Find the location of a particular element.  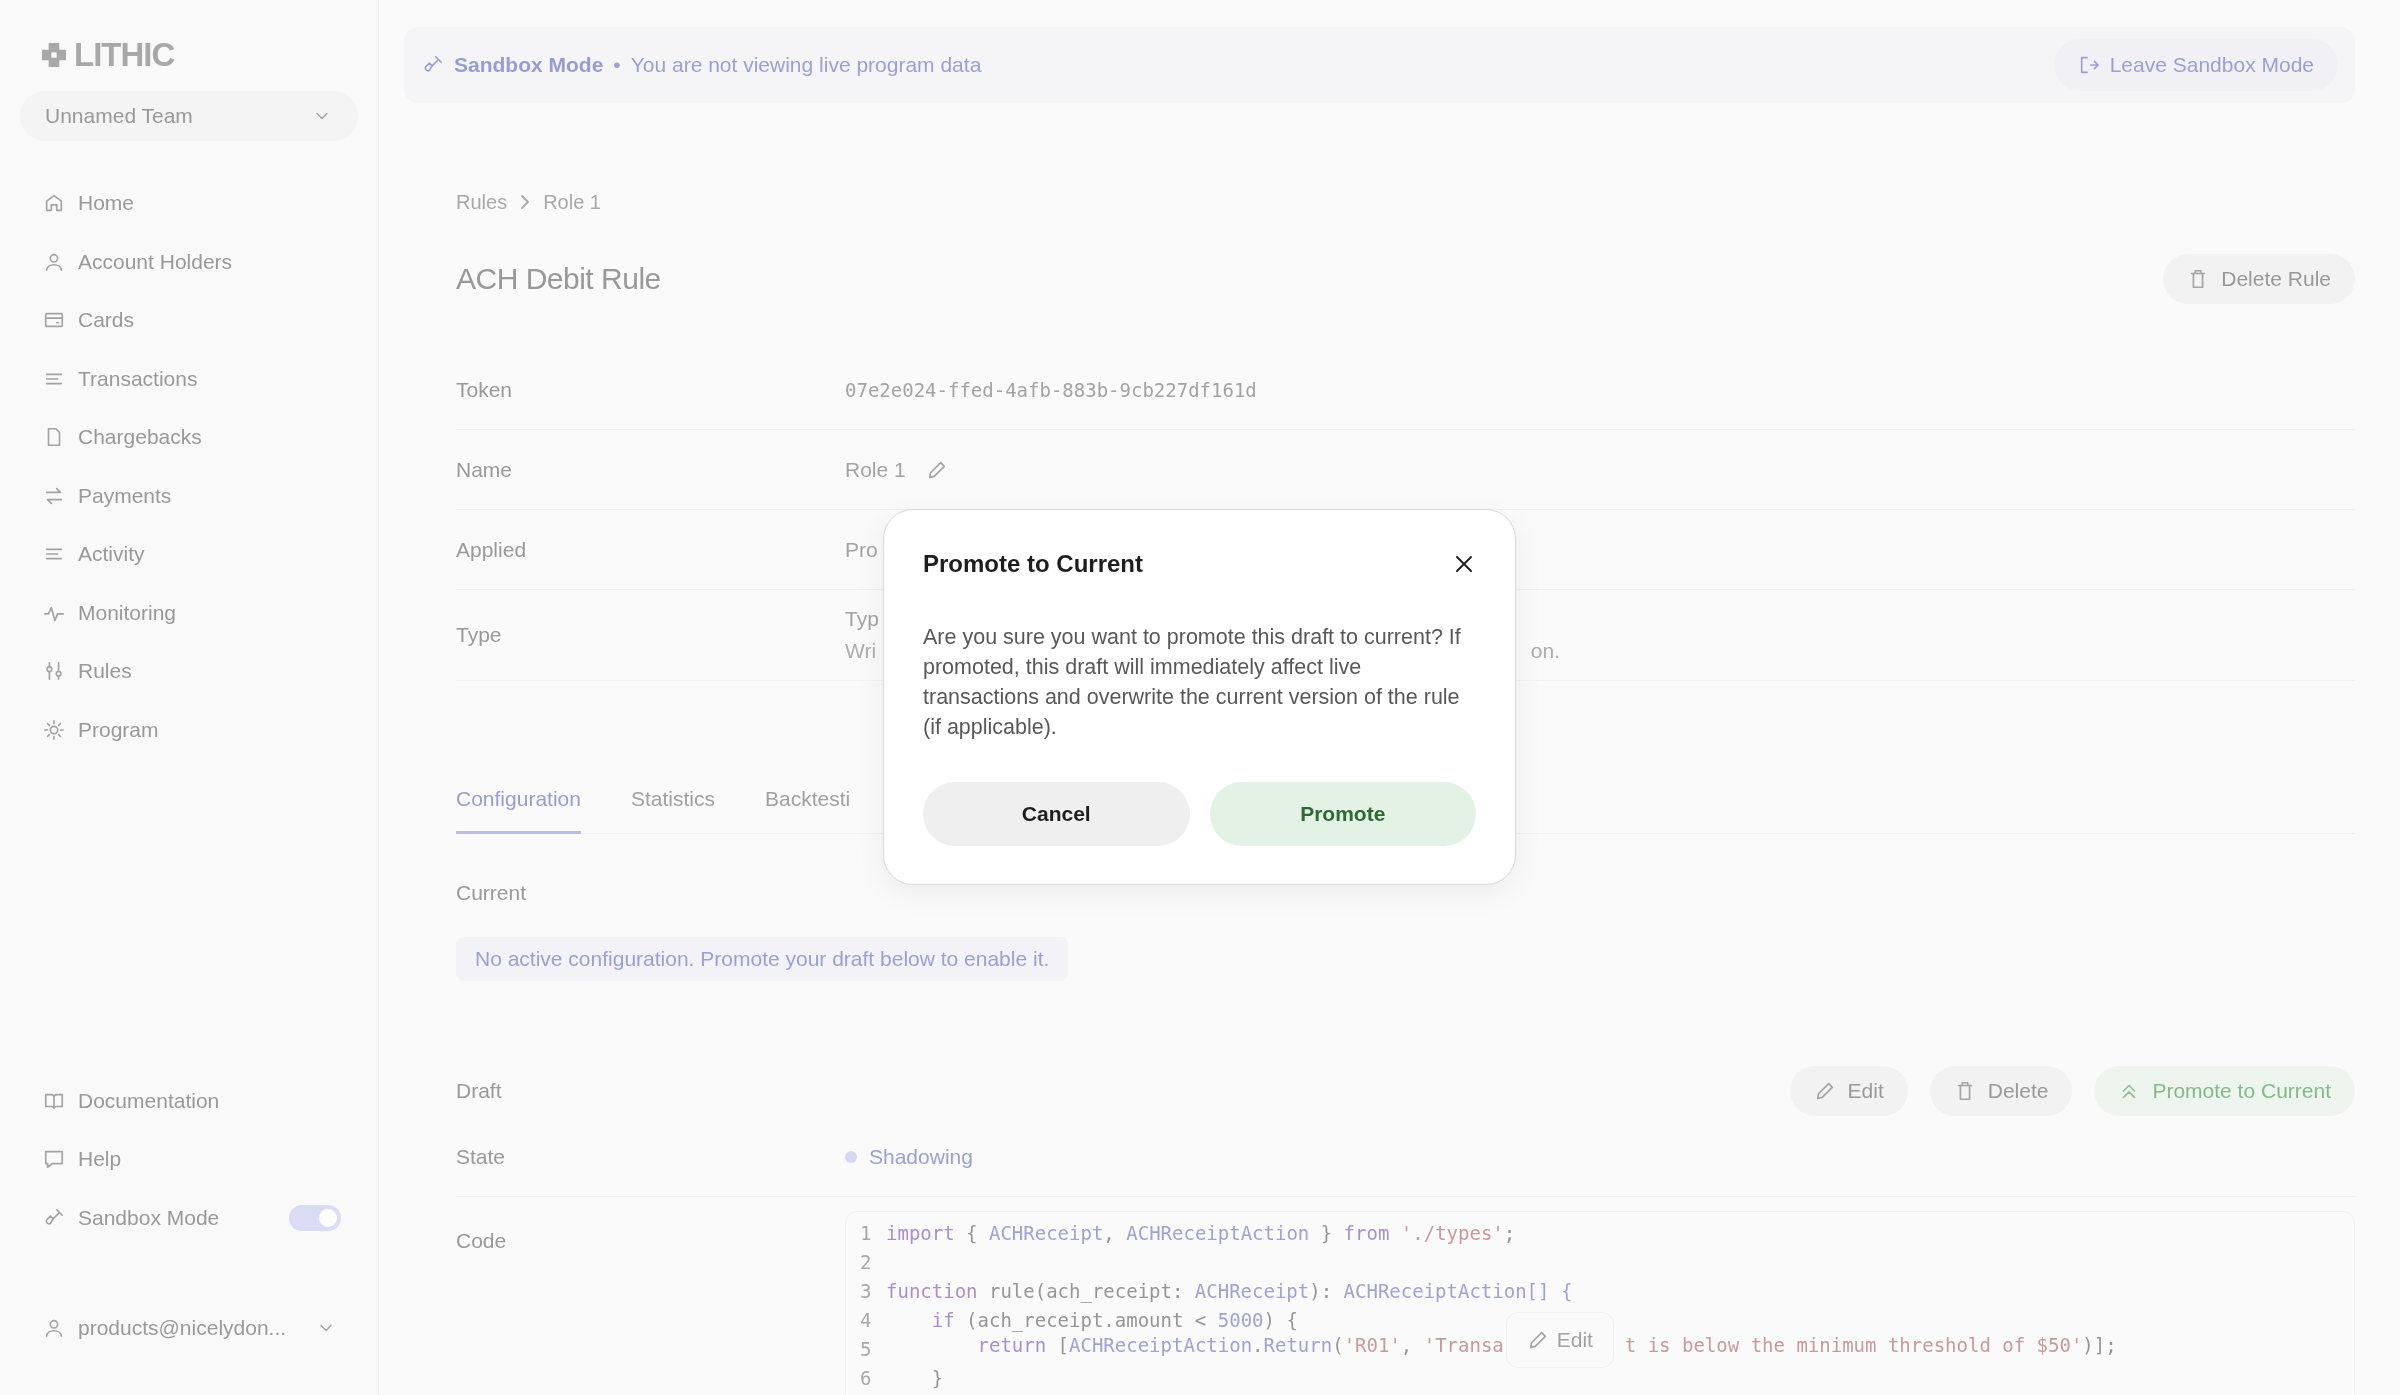

state-value: Shadowing is located at coordinates (921, 1156).